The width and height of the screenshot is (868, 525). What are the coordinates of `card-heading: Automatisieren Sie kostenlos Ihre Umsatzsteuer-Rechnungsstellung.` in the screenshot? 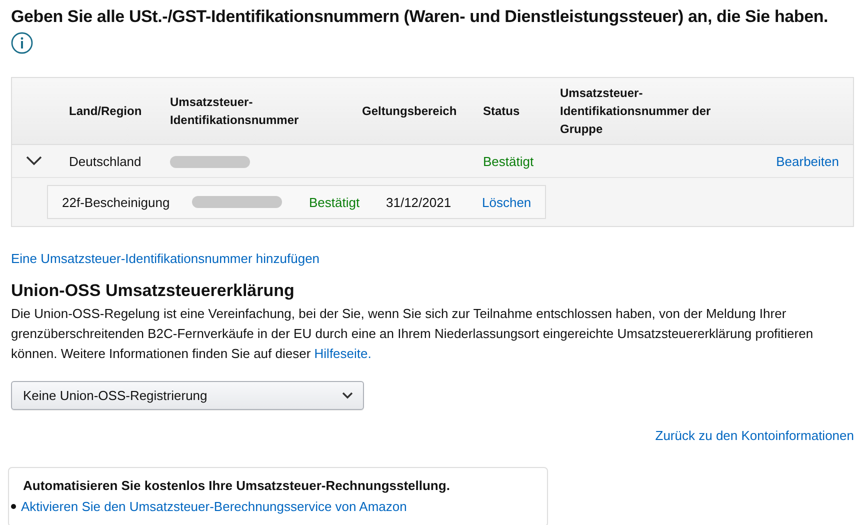 It's located at (237, 485).